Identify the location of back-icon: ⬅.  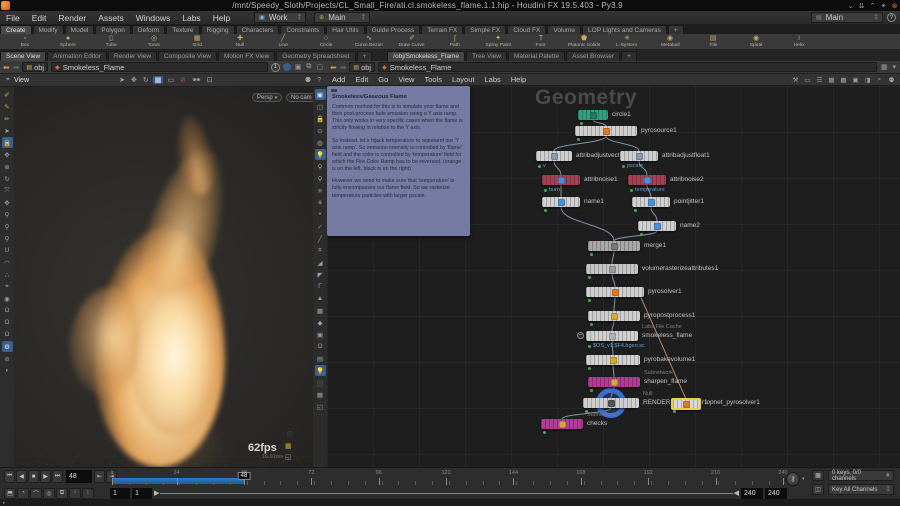
(333, 67).